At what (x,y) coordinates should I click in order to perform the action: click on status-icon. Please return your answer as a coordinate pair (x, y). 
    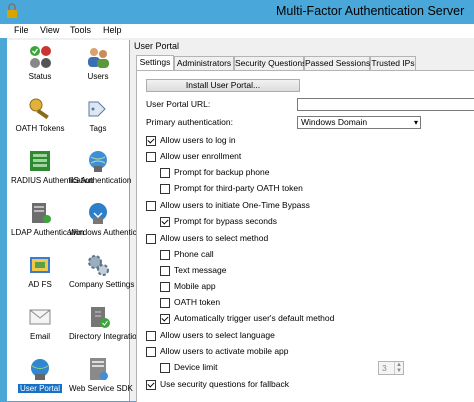
    Looking at the image, I should click on (40, 57).